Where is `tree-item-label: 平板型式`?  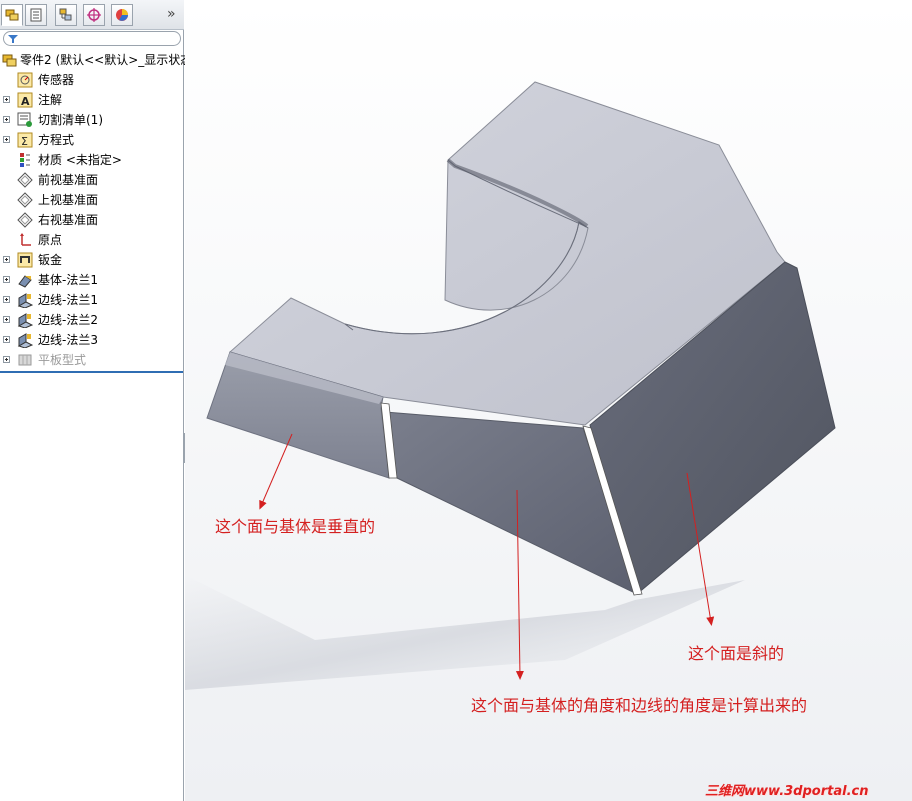 tree-item-label: 平板型式 is located at coordinates (62, 360).